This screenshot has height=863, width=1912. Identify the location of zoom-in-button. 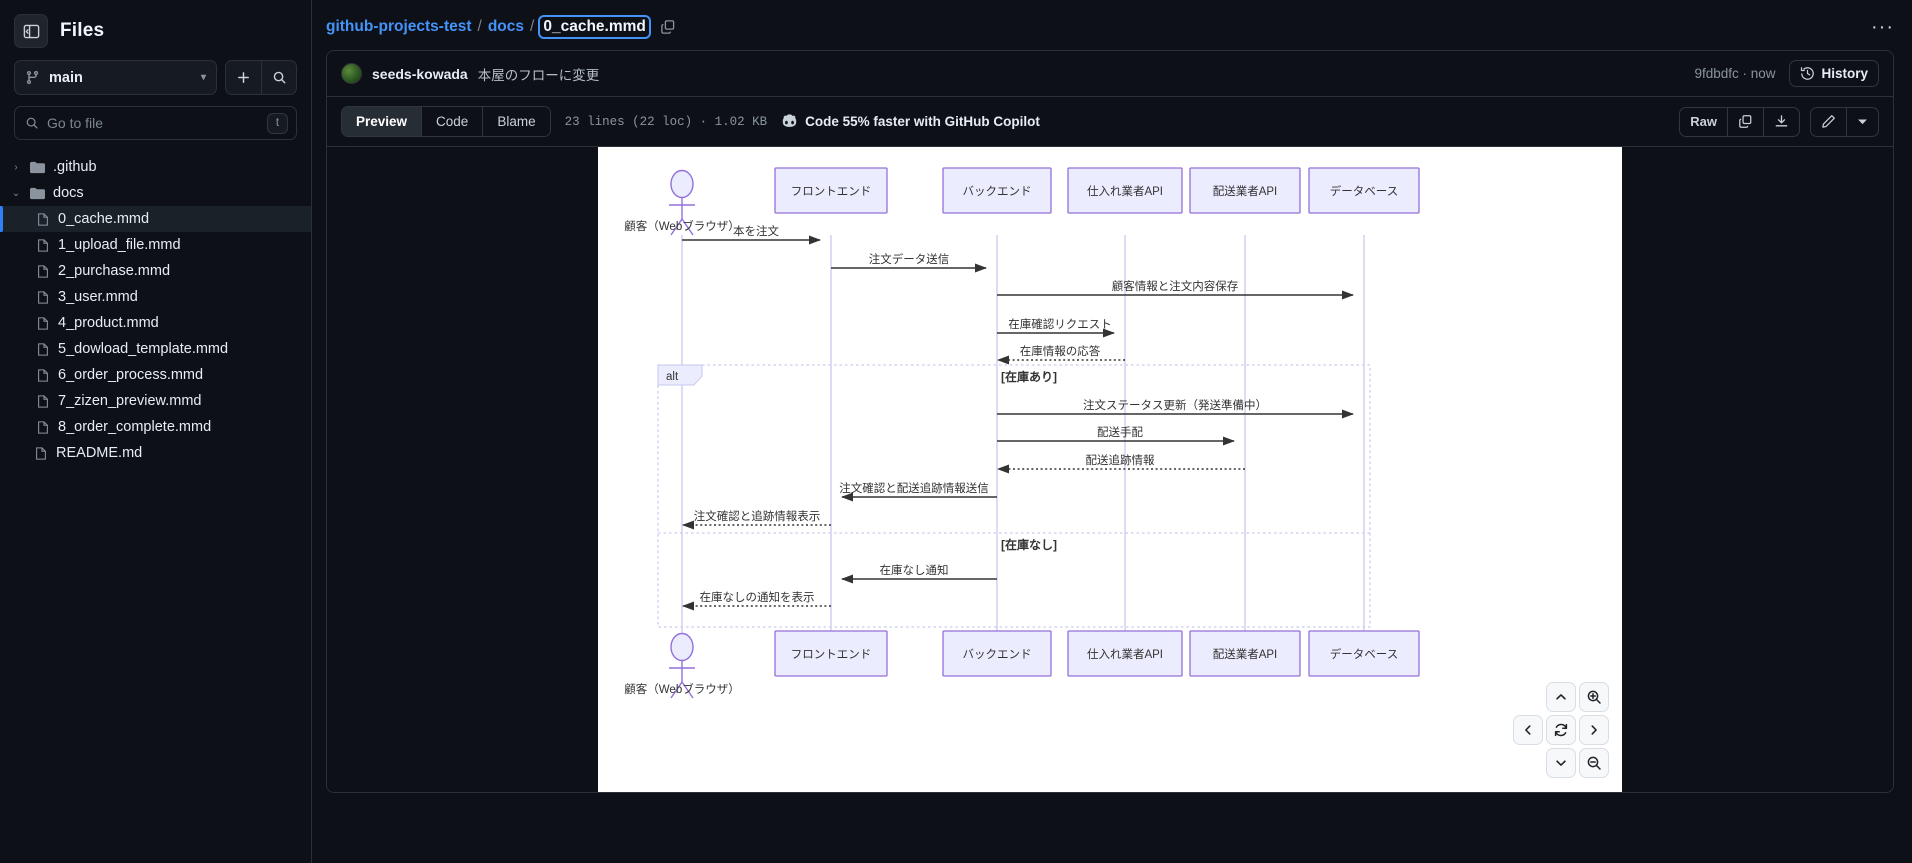
(1594, 697).